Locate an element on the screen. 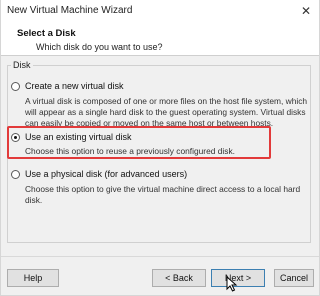 Image resolution: width=320 pixels, height=296 pixels. next-button: Next > is located at coordinates (238, 278).